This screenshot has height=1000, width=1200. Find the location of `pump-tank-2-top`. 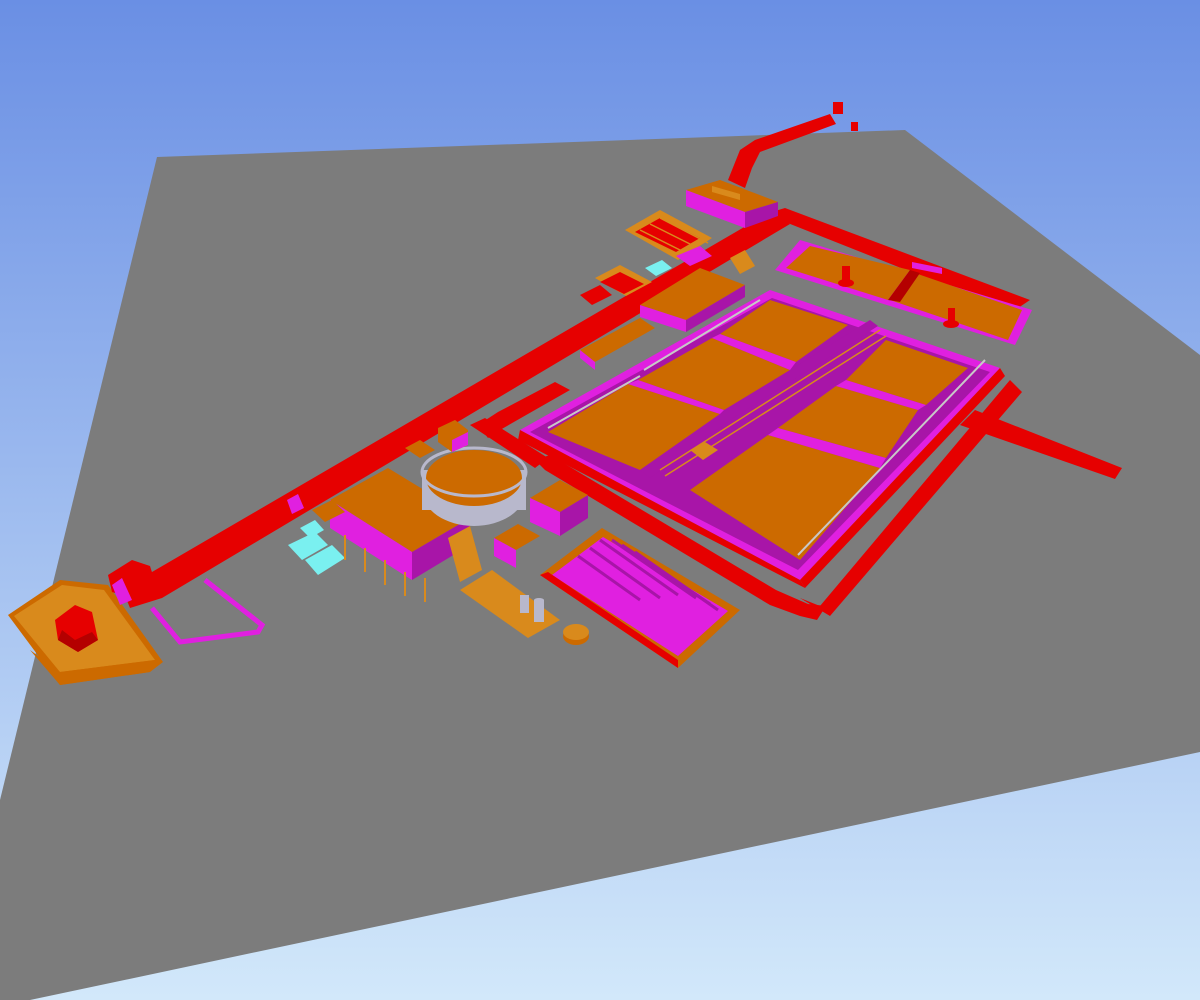

pump-tank-2-top is located at coordinates (539, 600).